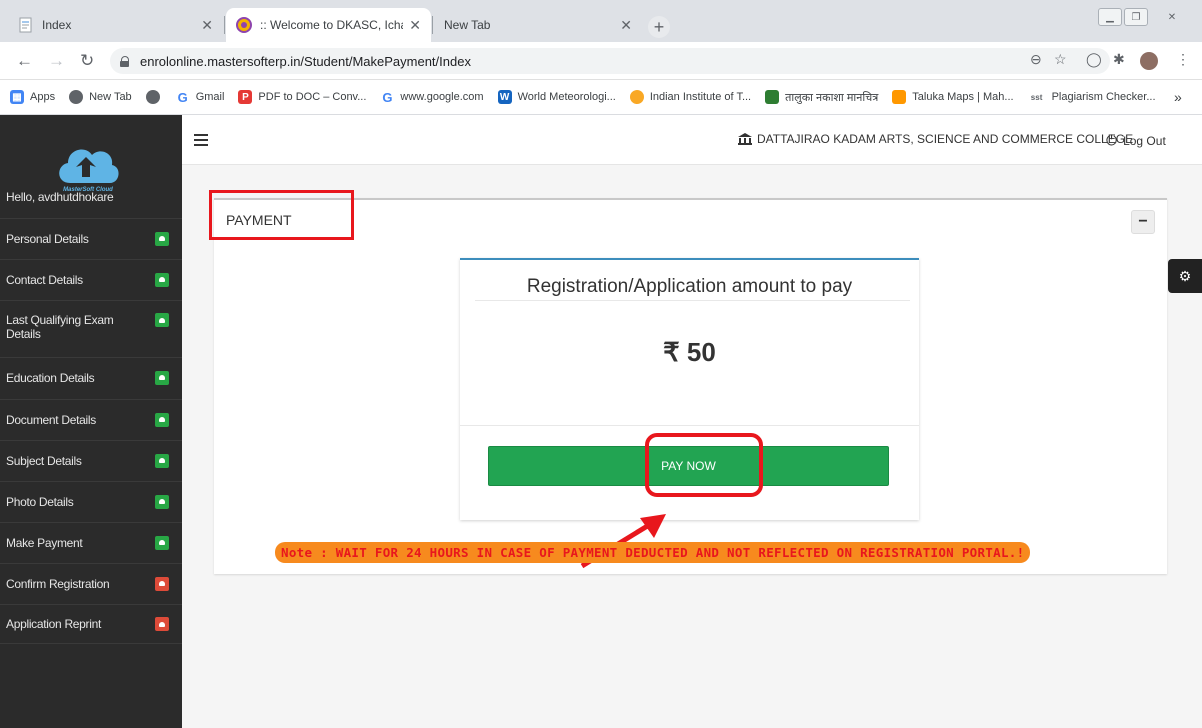  I want to click on settings-gear-icon: ⚙, so click(1185, 276).